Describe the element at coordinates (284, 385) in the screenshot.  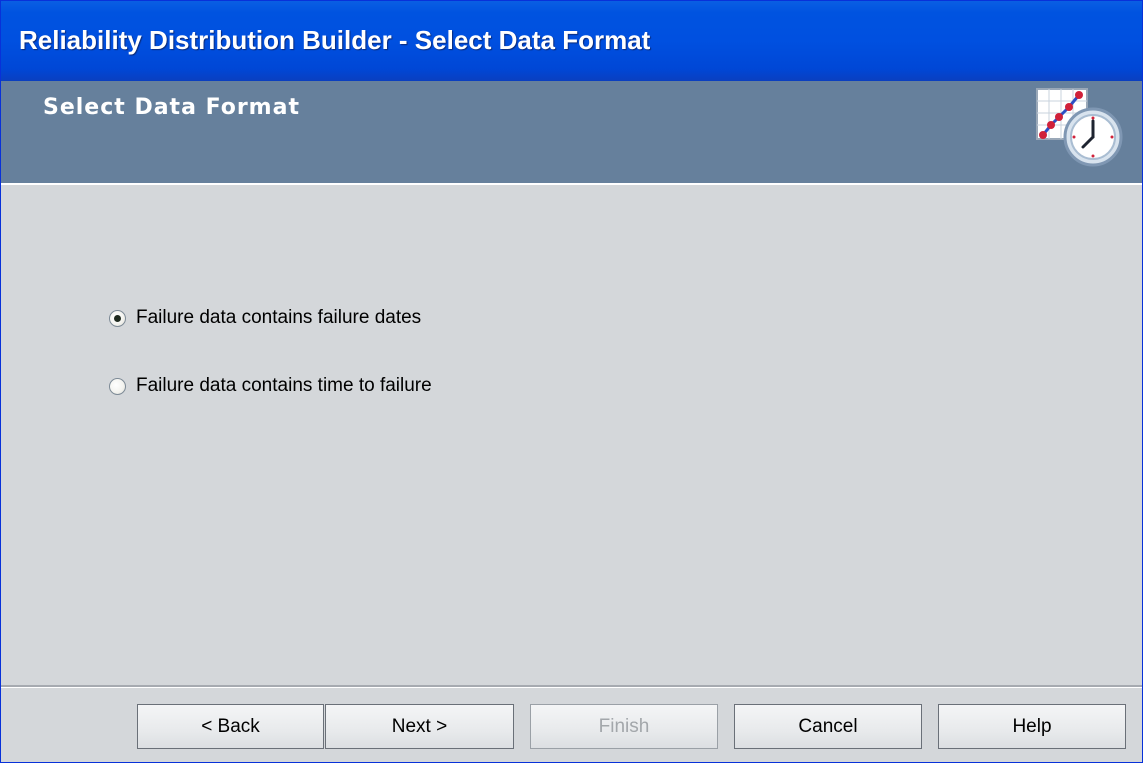
I see `radio-label-time-to-failure: Failure data contains time to failure` at that location.